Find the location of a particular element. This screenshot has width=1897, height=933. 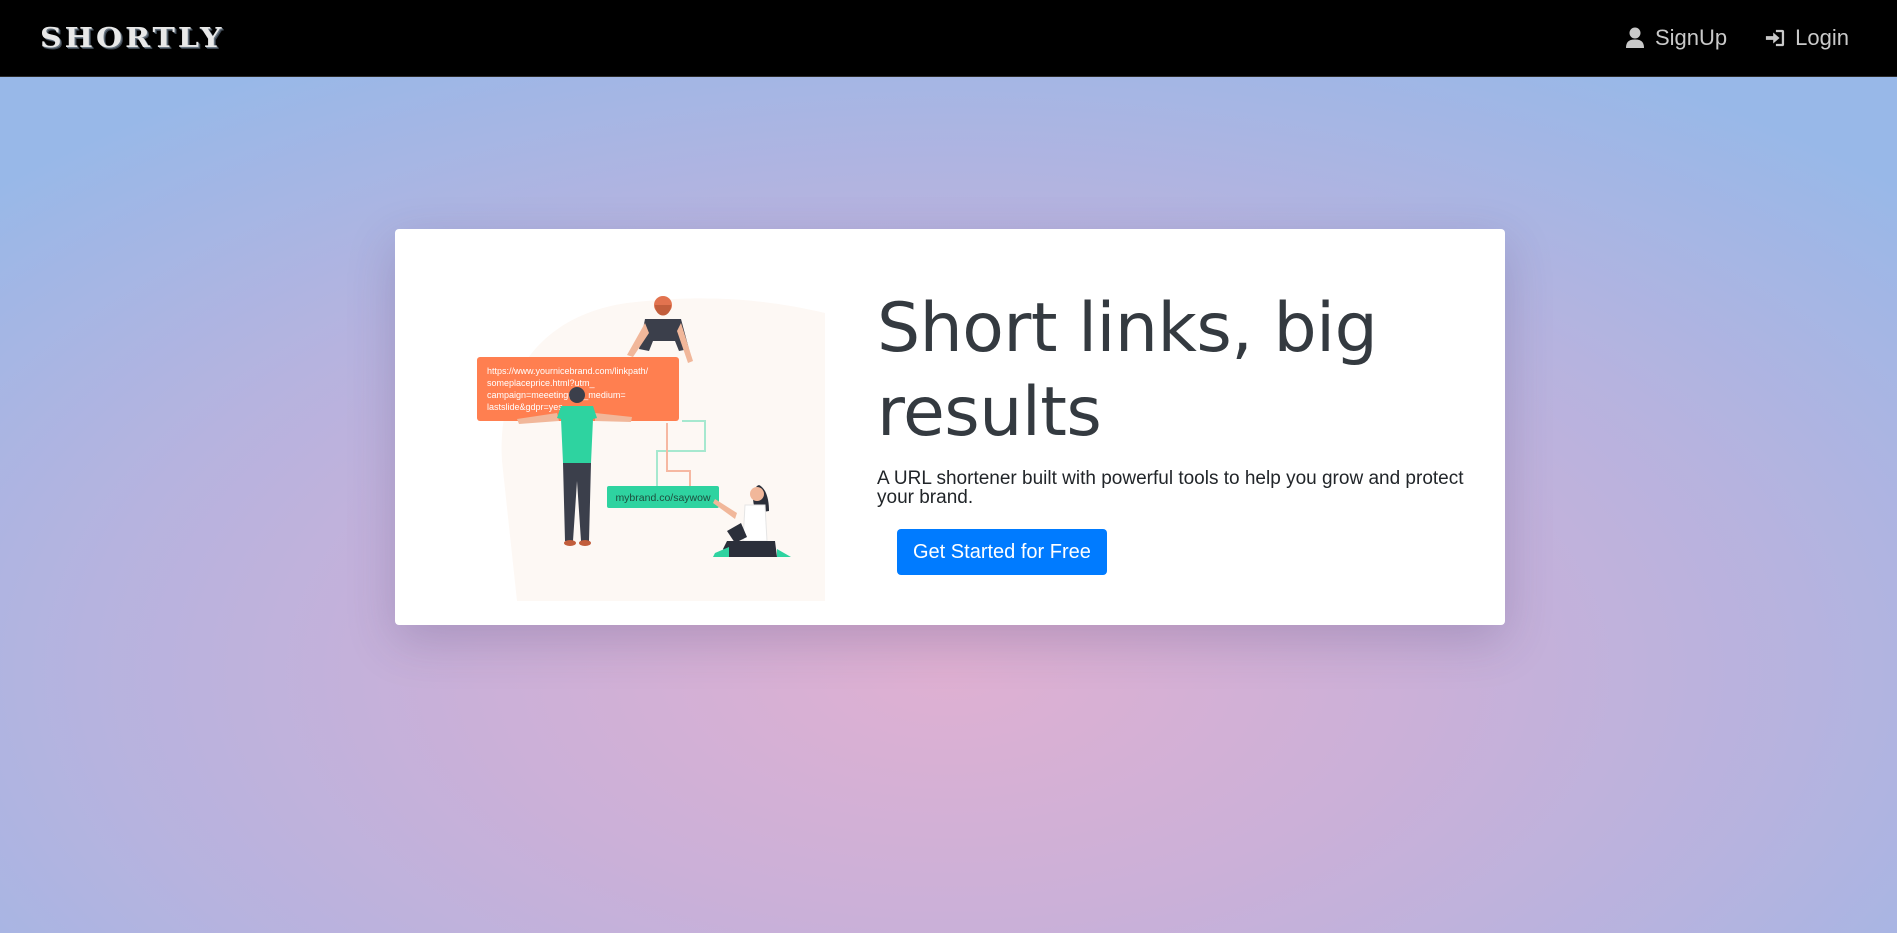

sign-in-icon is located at coordinates (1775, 38).